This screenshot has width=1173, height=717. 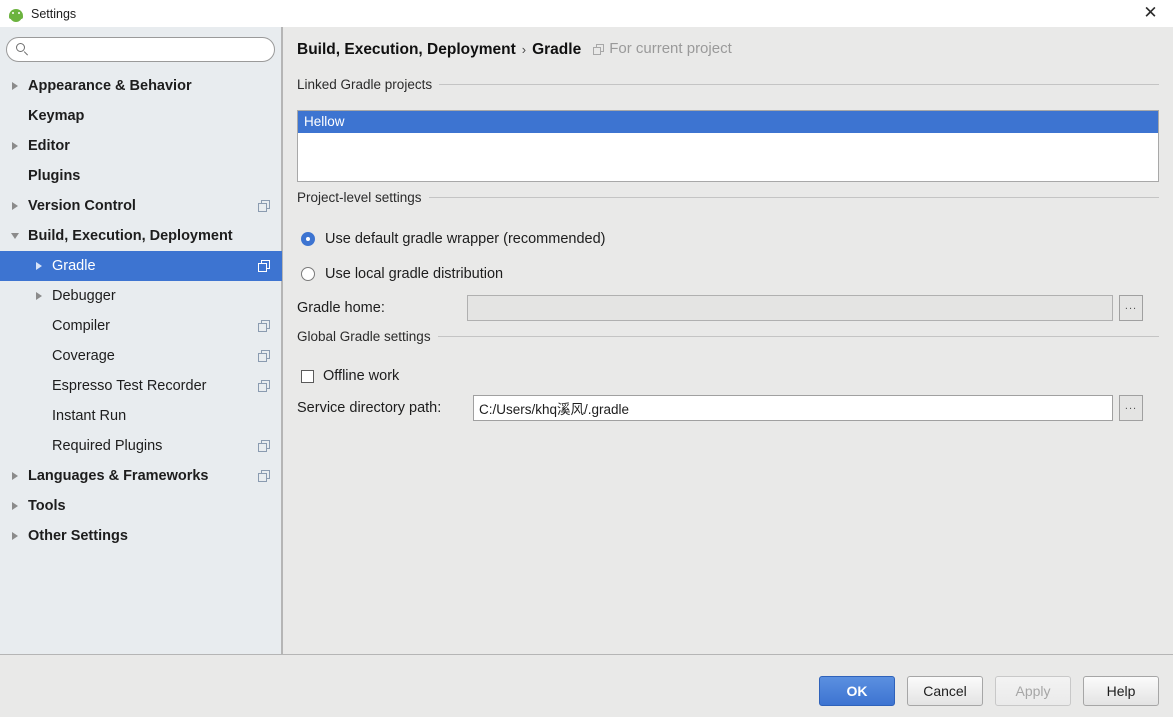 I want to click on sidebar-item-label: Appearance & Behavior, so click(x=110, y=86).